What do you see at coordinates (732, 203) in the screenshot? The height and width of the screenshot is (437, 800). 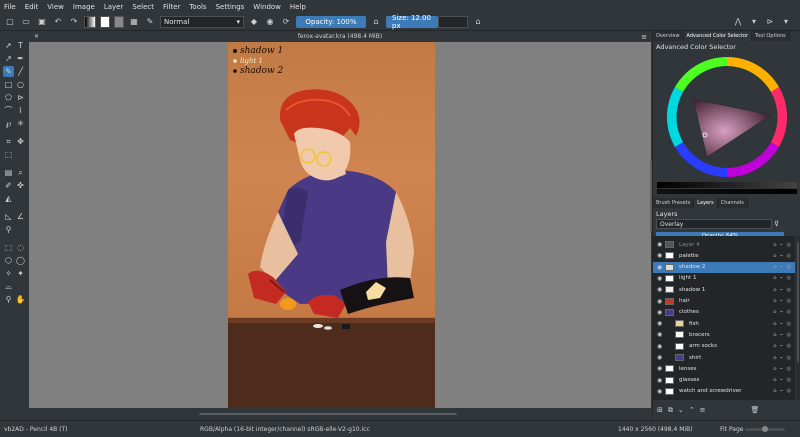 I see `tab-channels: Channels` at bounding box center [732, 203].